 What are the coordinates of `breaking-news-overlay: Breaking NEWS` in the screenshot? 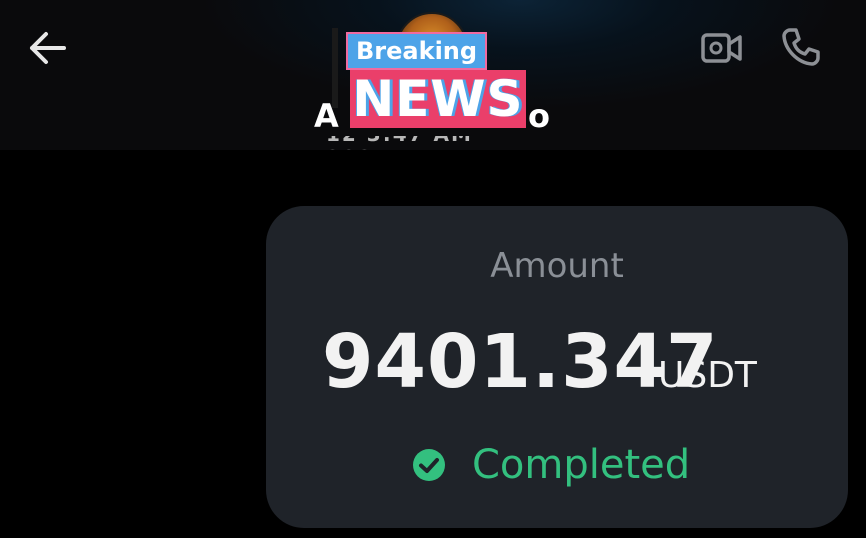 It's located at (430, 80).